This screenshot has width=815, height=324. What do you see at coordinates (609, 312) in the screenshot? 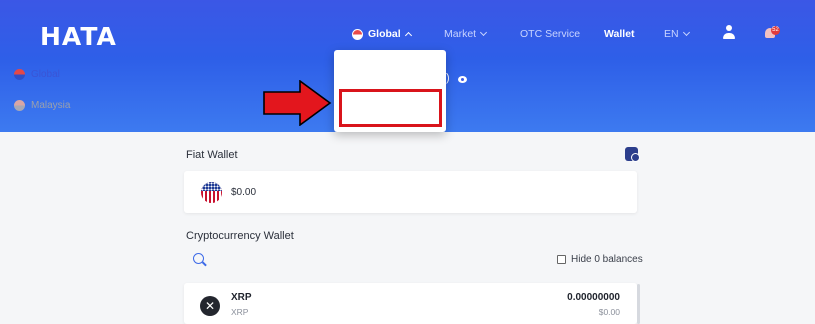
I see `asset-fiat-value: $0.00` at bounding box center [609, 312].